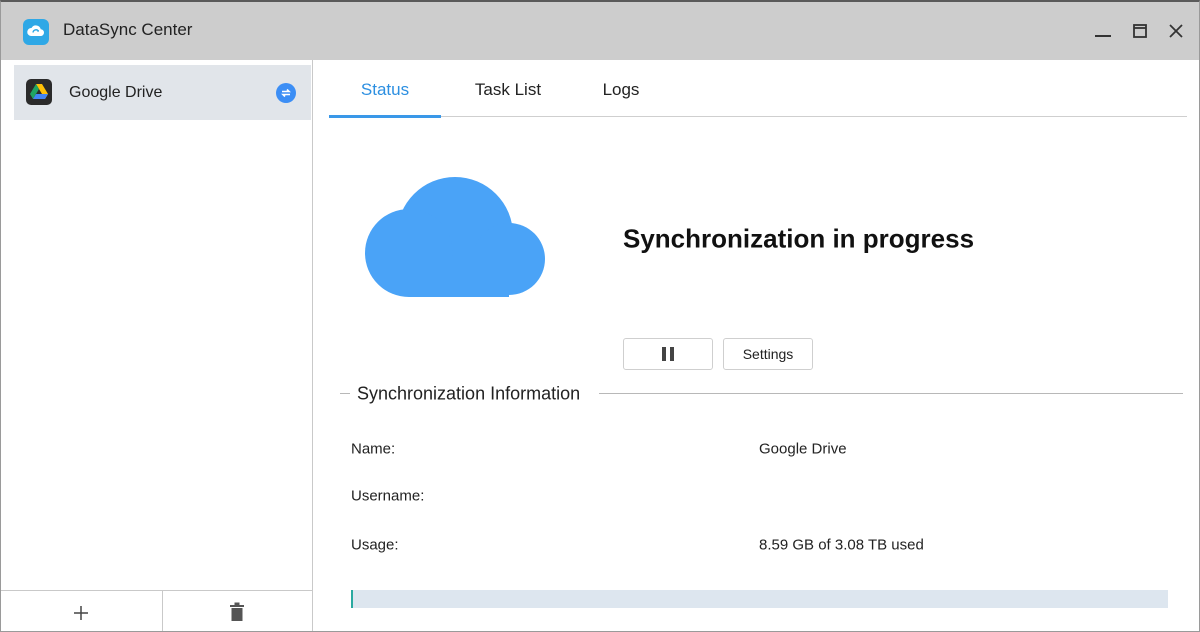  What do you see at coordinates (1103, 31) in the screenshot?
I see `minimize-button` at bounding box center [1103, 31].